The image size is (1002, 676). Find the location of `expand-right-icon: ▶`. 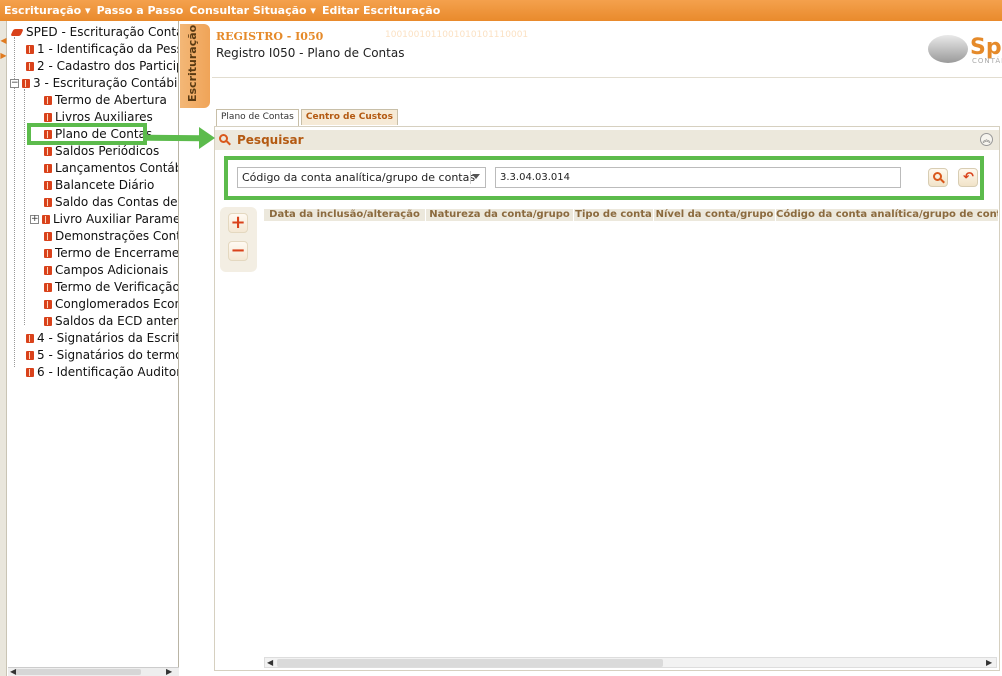

expand-right-icon: ▶ is located at coordinates (3, 56).